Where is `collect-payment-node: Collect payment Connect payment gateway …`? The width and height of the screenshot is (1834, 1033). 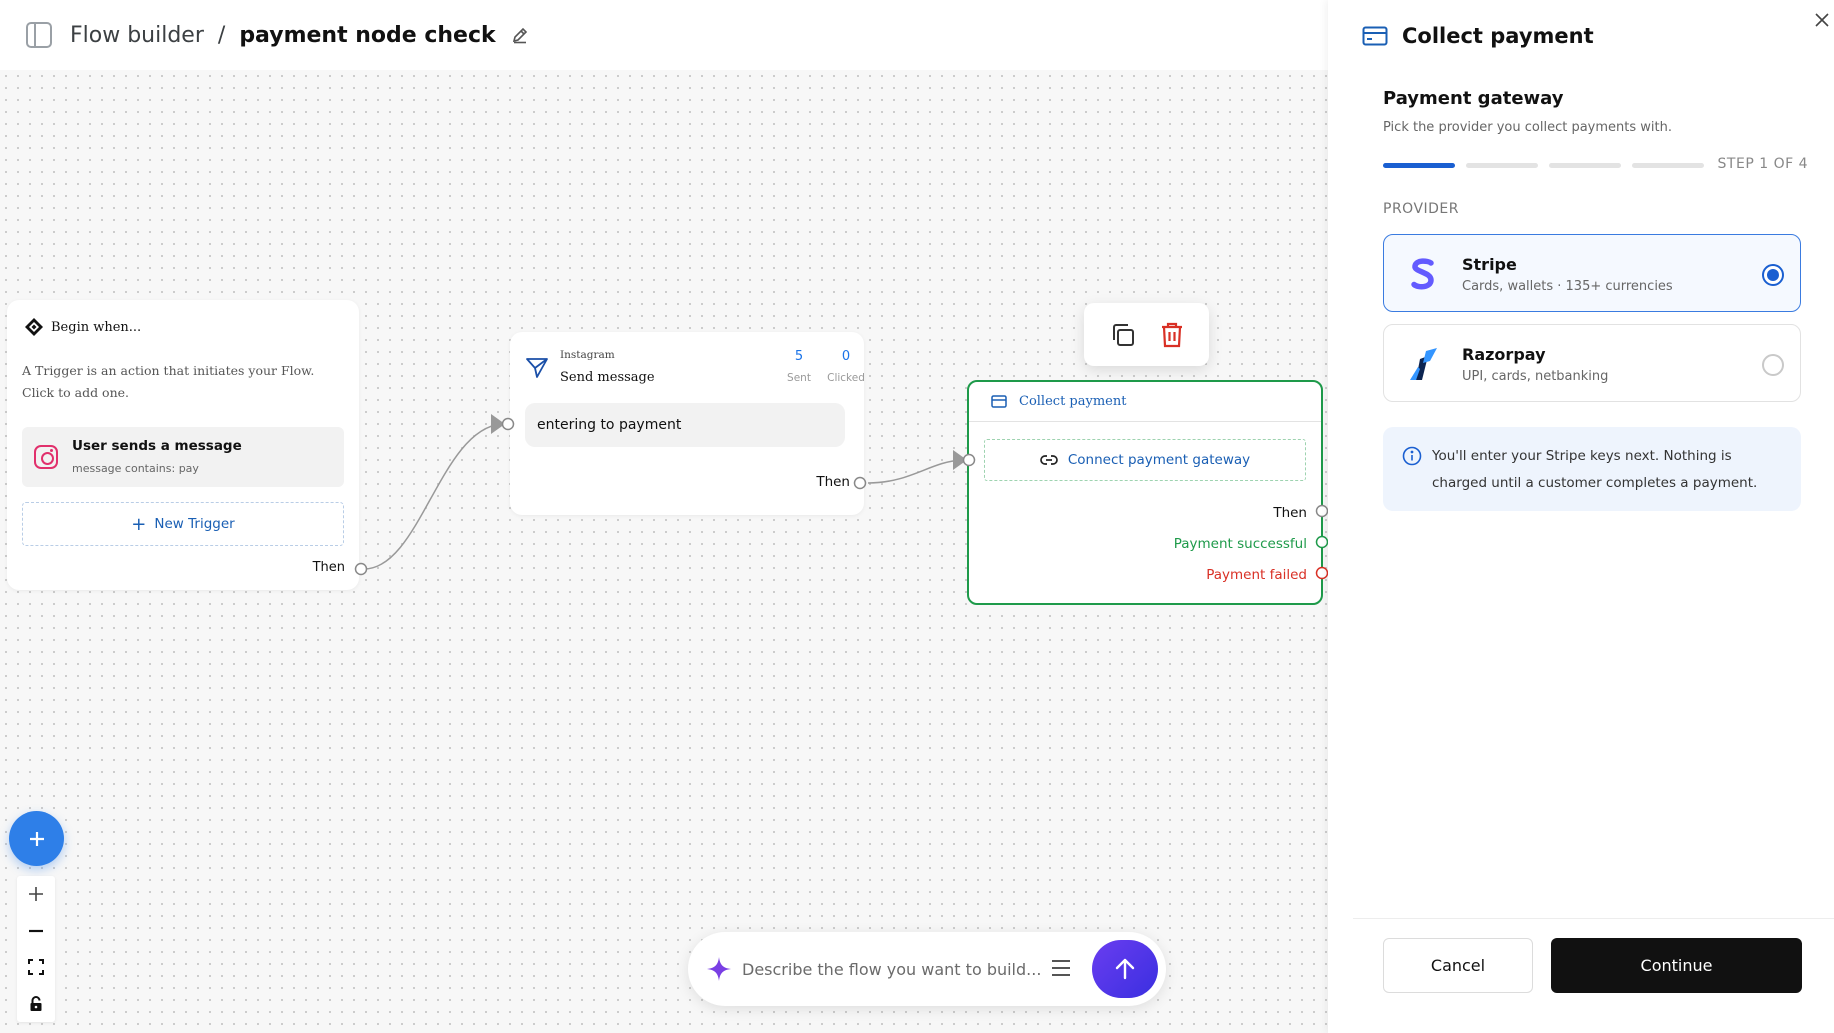 collect-payment-node: Collect payment Connect payment gateway … is located at coordinates (1145, 492).